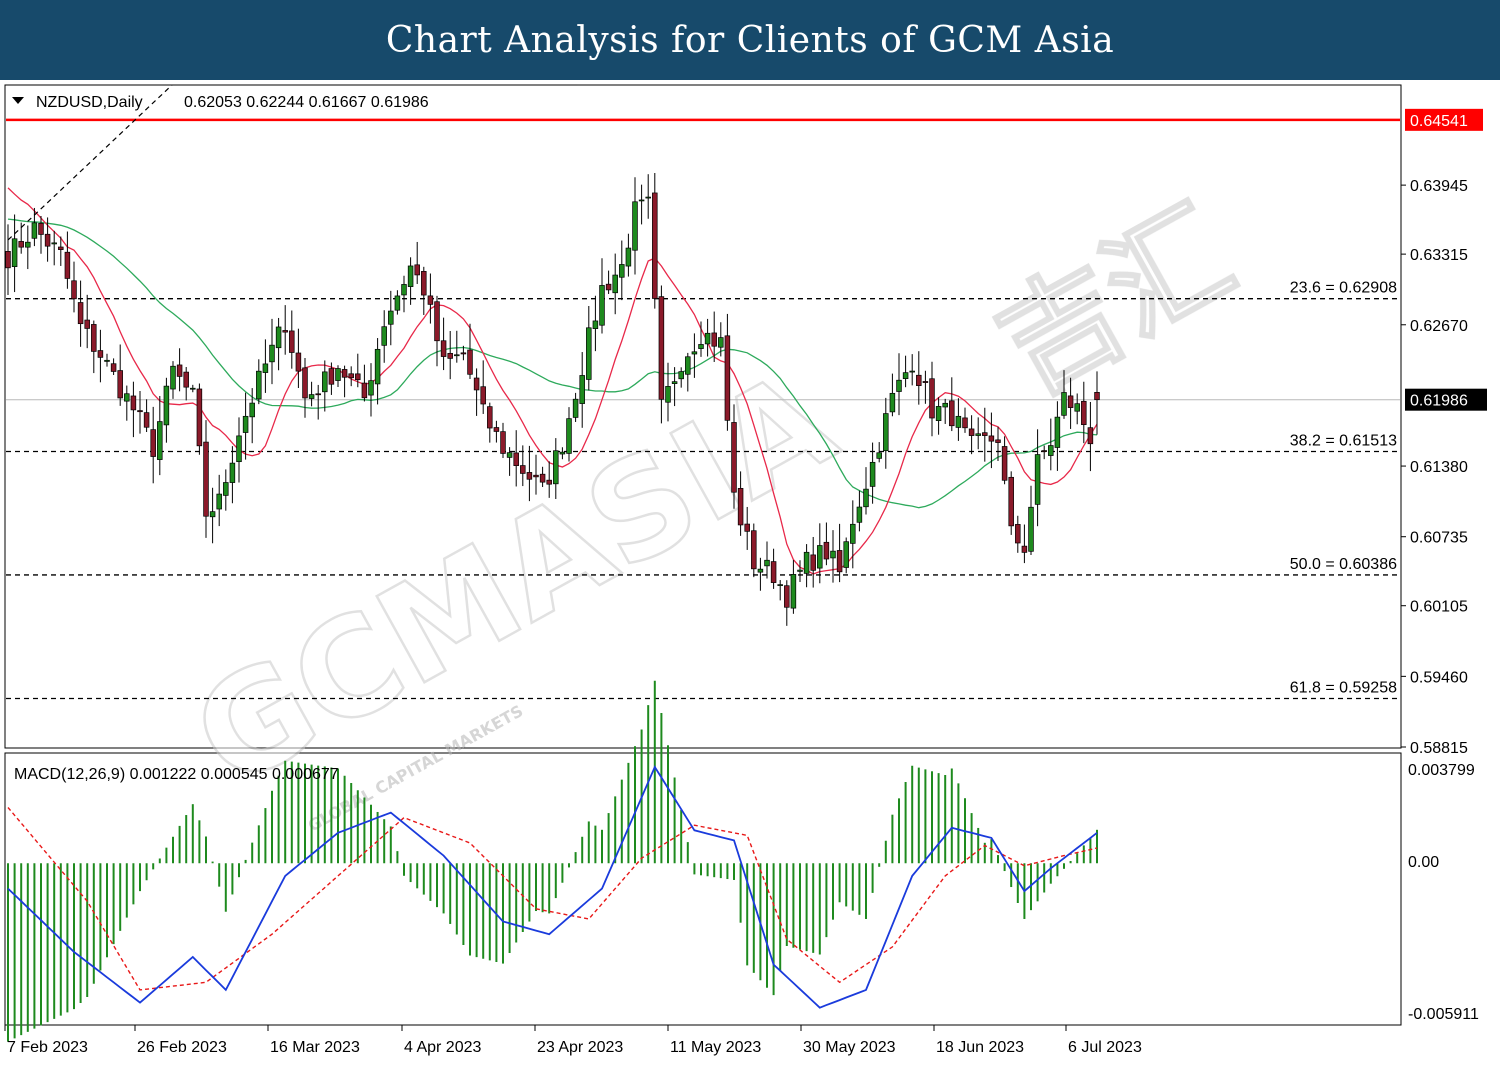 The width and height of the screenshot is (1500, 1071). I want to click on y-tick-label-1: 0.63315, so click(1439, 255).